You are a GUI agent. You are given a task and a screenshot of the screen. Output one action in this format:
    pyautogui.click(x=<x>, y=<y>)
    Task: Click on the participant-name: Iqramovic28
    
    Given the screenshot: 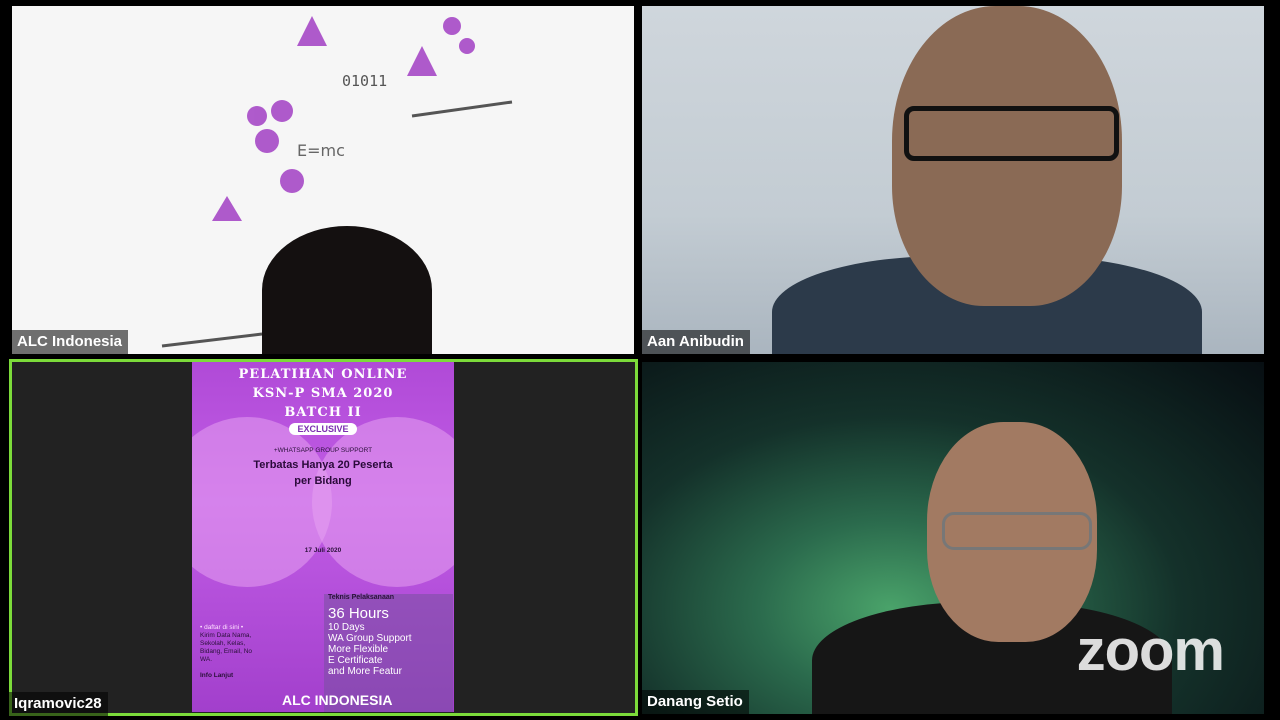 What is the action you would take?
    pyautogui.click(x=58, y=704)
    